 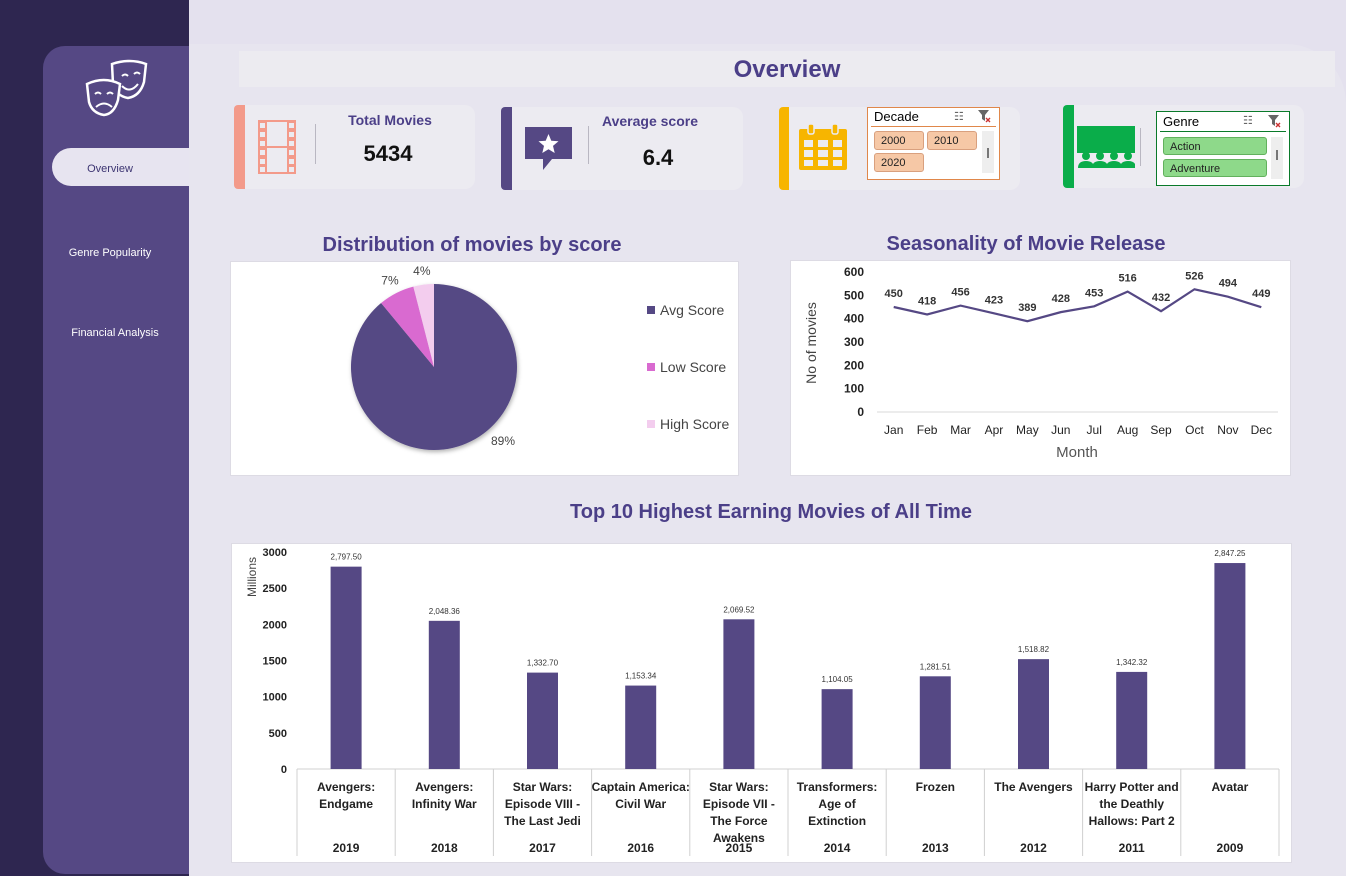 I want to click on x-tick-label: Transformers: Age of Extinction, so click(x=837, y=804).